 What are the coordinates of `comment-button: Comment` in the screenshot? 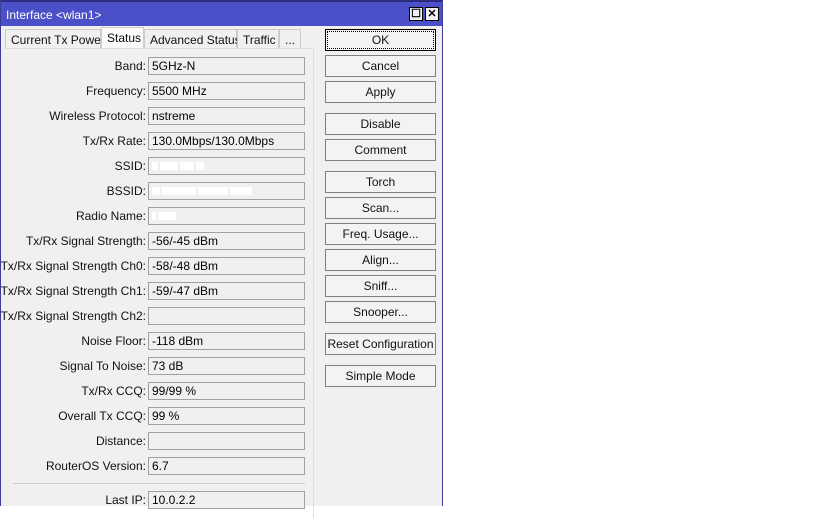 It's located at (380, 150).